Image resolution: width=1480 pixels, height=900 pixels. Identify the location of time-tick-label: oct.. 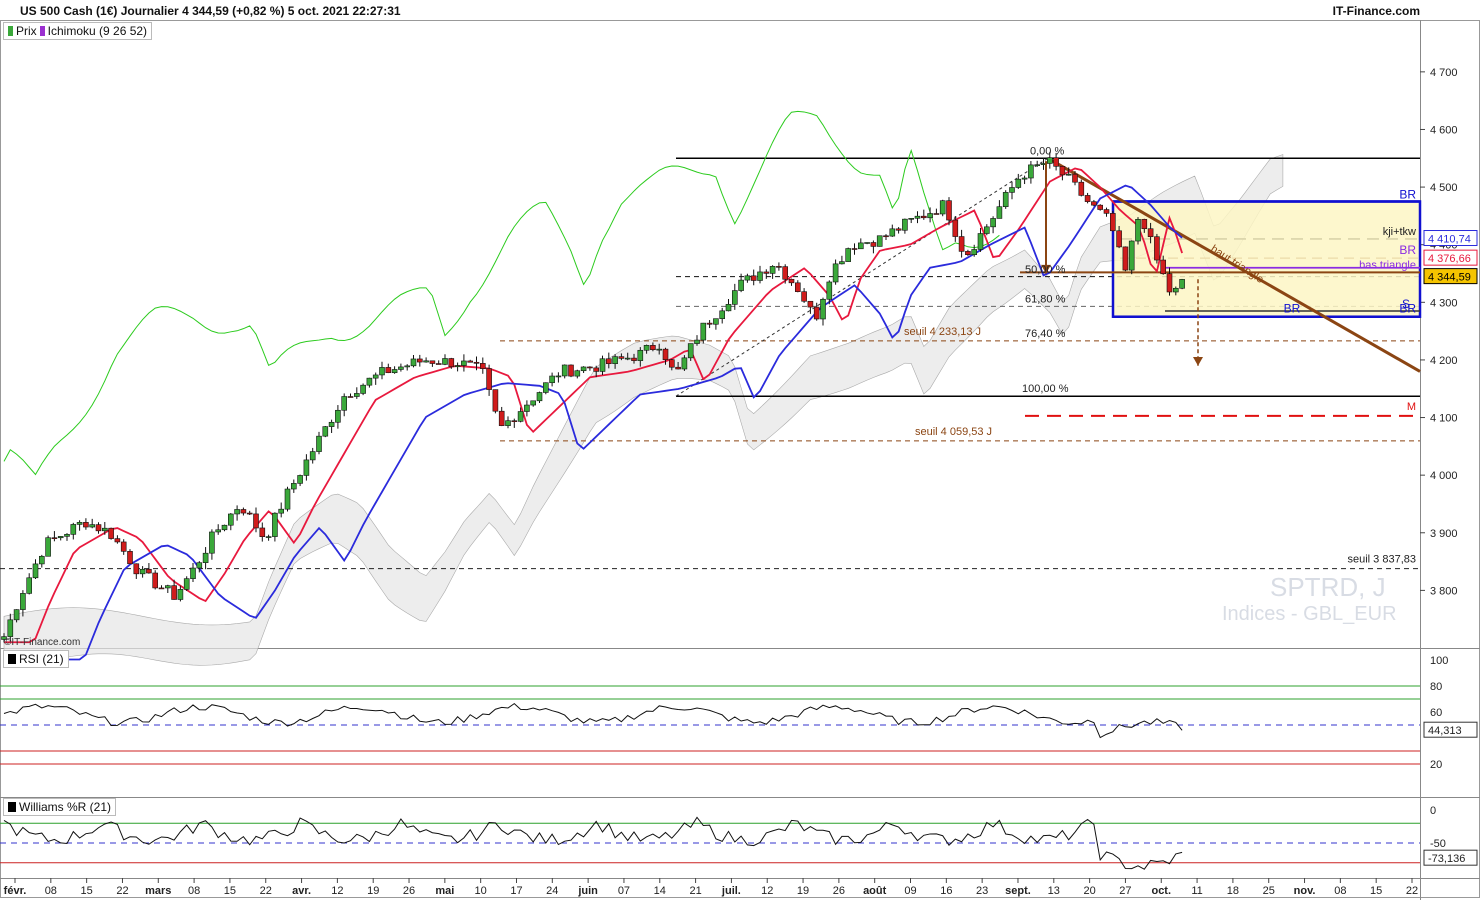
(1161, 891).